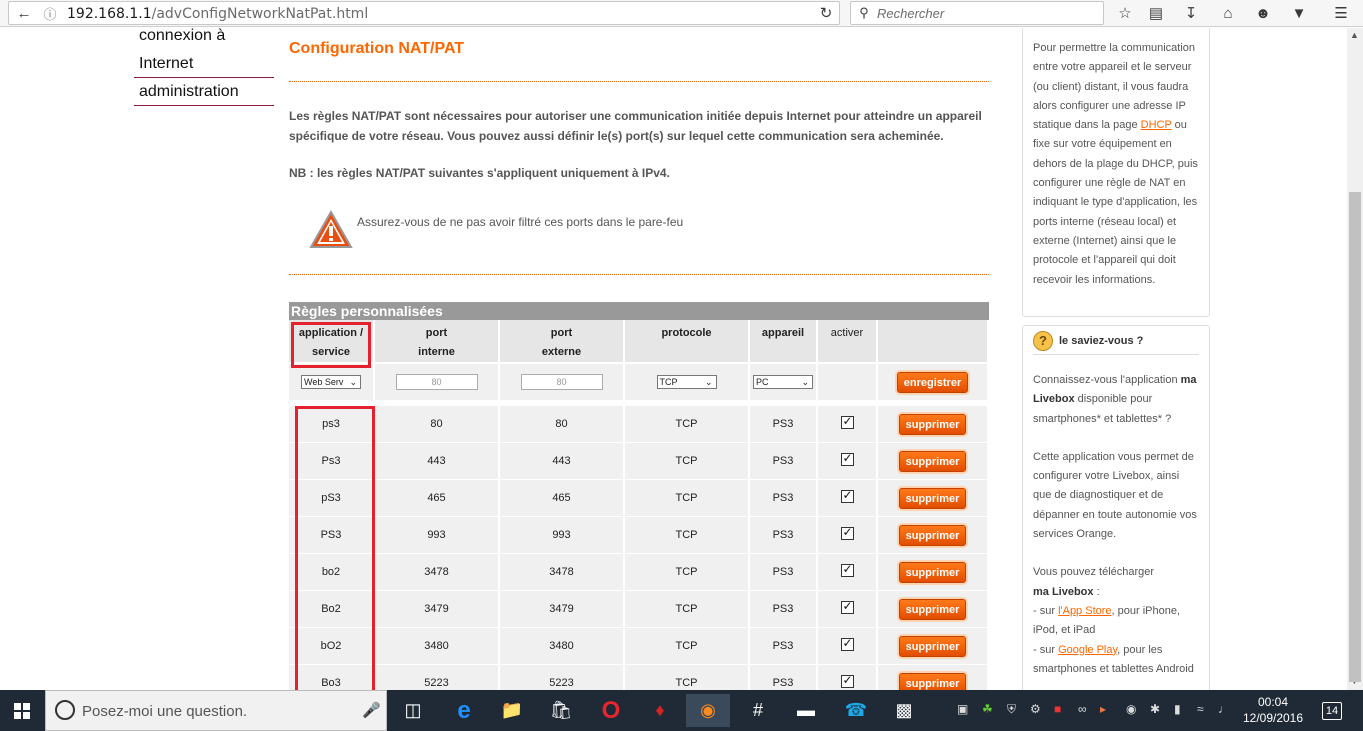  I want to click on dhcp-link: DHCP, so click(1156, 125).